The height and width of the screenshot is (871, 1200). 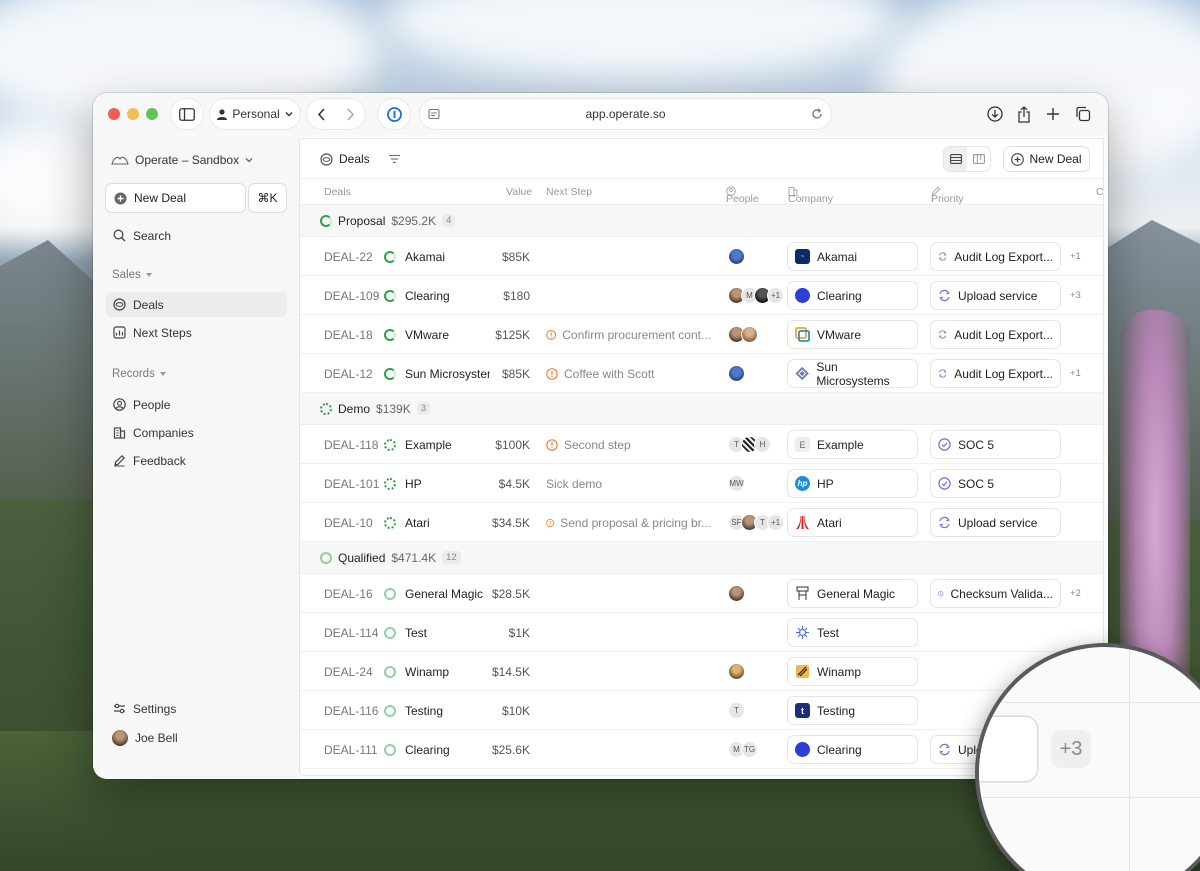 I want to click on company-cell: Clearing, so click(x=852, y=295).